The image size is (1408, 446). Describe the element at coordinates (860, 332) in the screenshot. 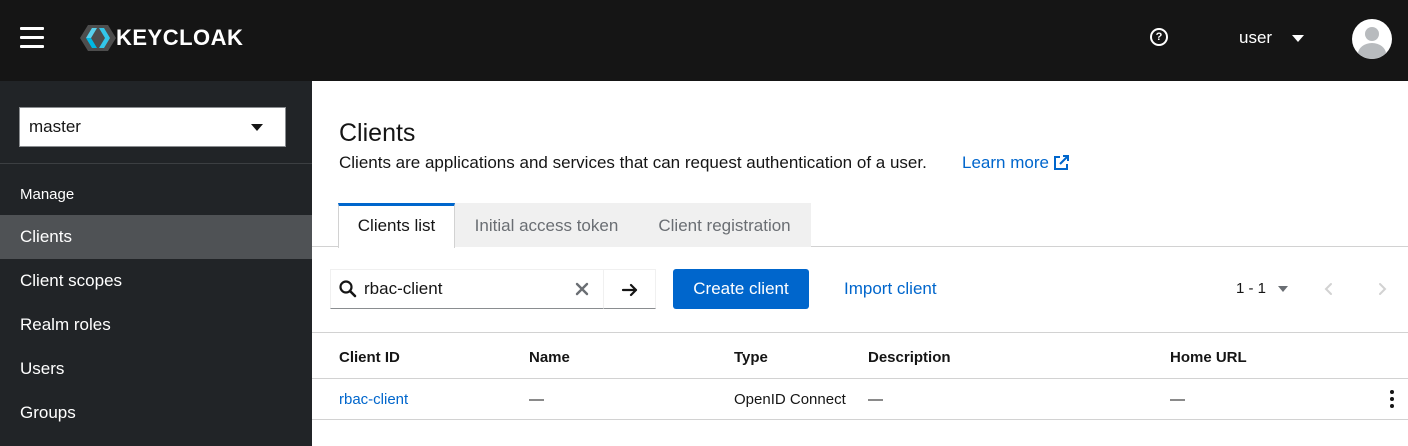

I see `table-top-divider` at that location.